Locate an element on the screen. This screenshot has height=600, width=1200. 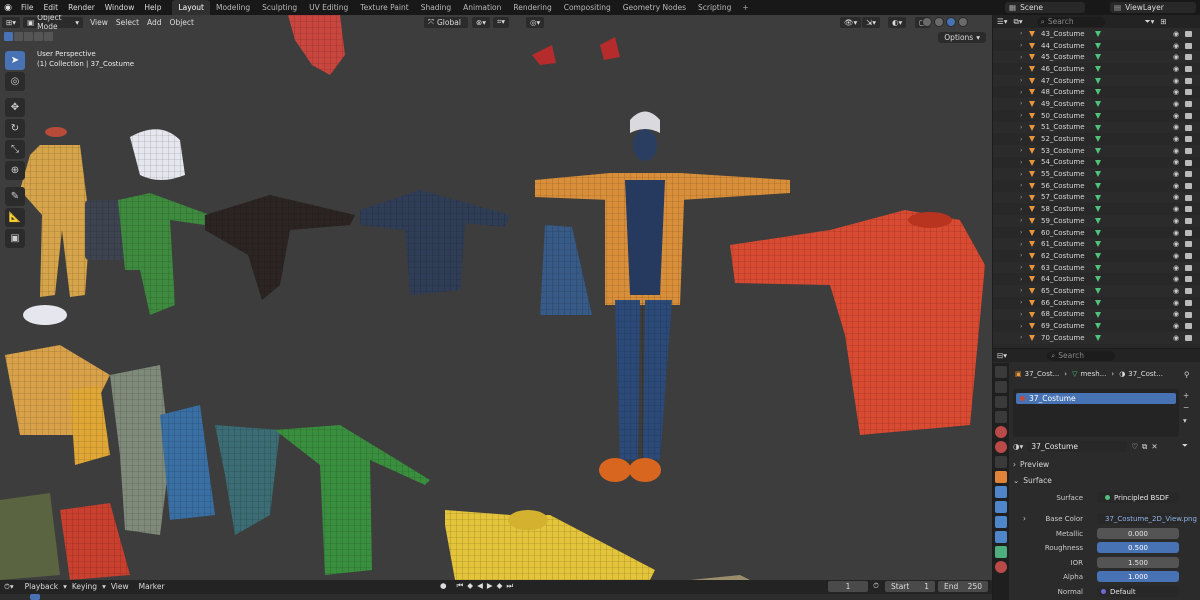
link-icon: ⏷ is located at coordinates (1185, 446).